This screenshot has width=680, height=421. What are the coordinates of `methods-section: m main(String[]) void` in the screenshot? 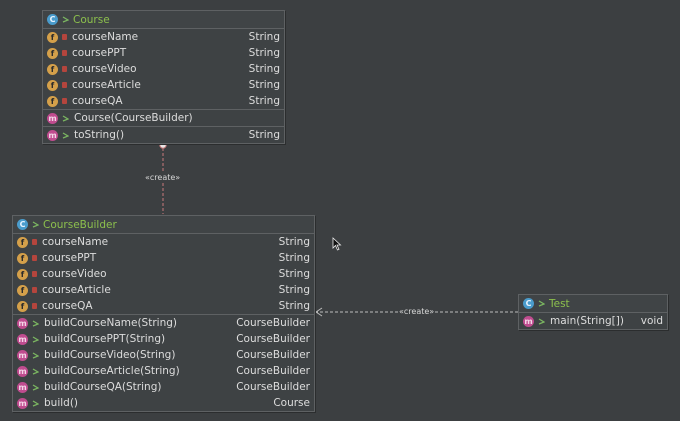 It's located at (593, 321).